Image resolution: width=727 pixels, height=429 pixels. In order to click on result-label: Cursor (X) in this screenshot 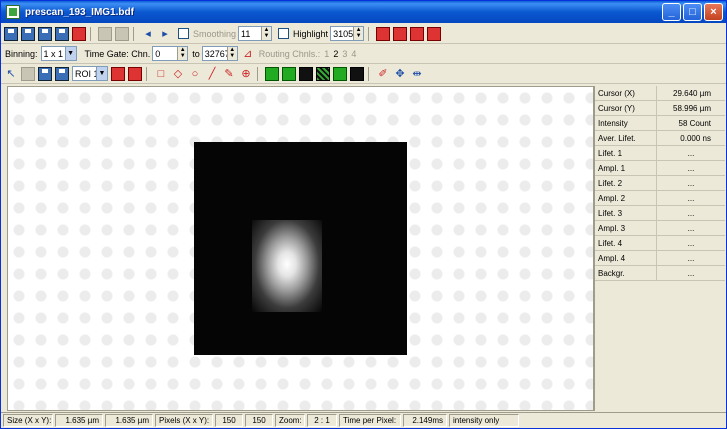, I will do `click(626, 93)`.